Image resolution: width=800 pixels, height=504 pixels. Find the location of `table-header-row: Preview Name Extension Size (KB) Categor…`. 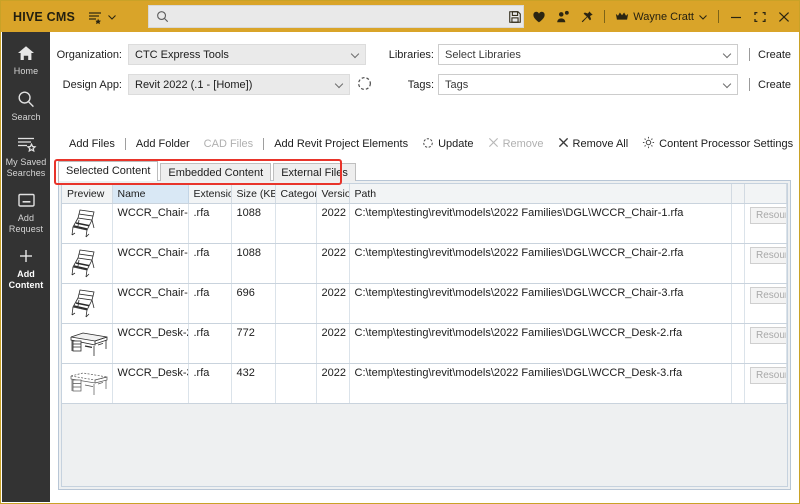

table-header-row: Preview Name Extension Size (KB) Categor… is located at coordinates (424, 194).